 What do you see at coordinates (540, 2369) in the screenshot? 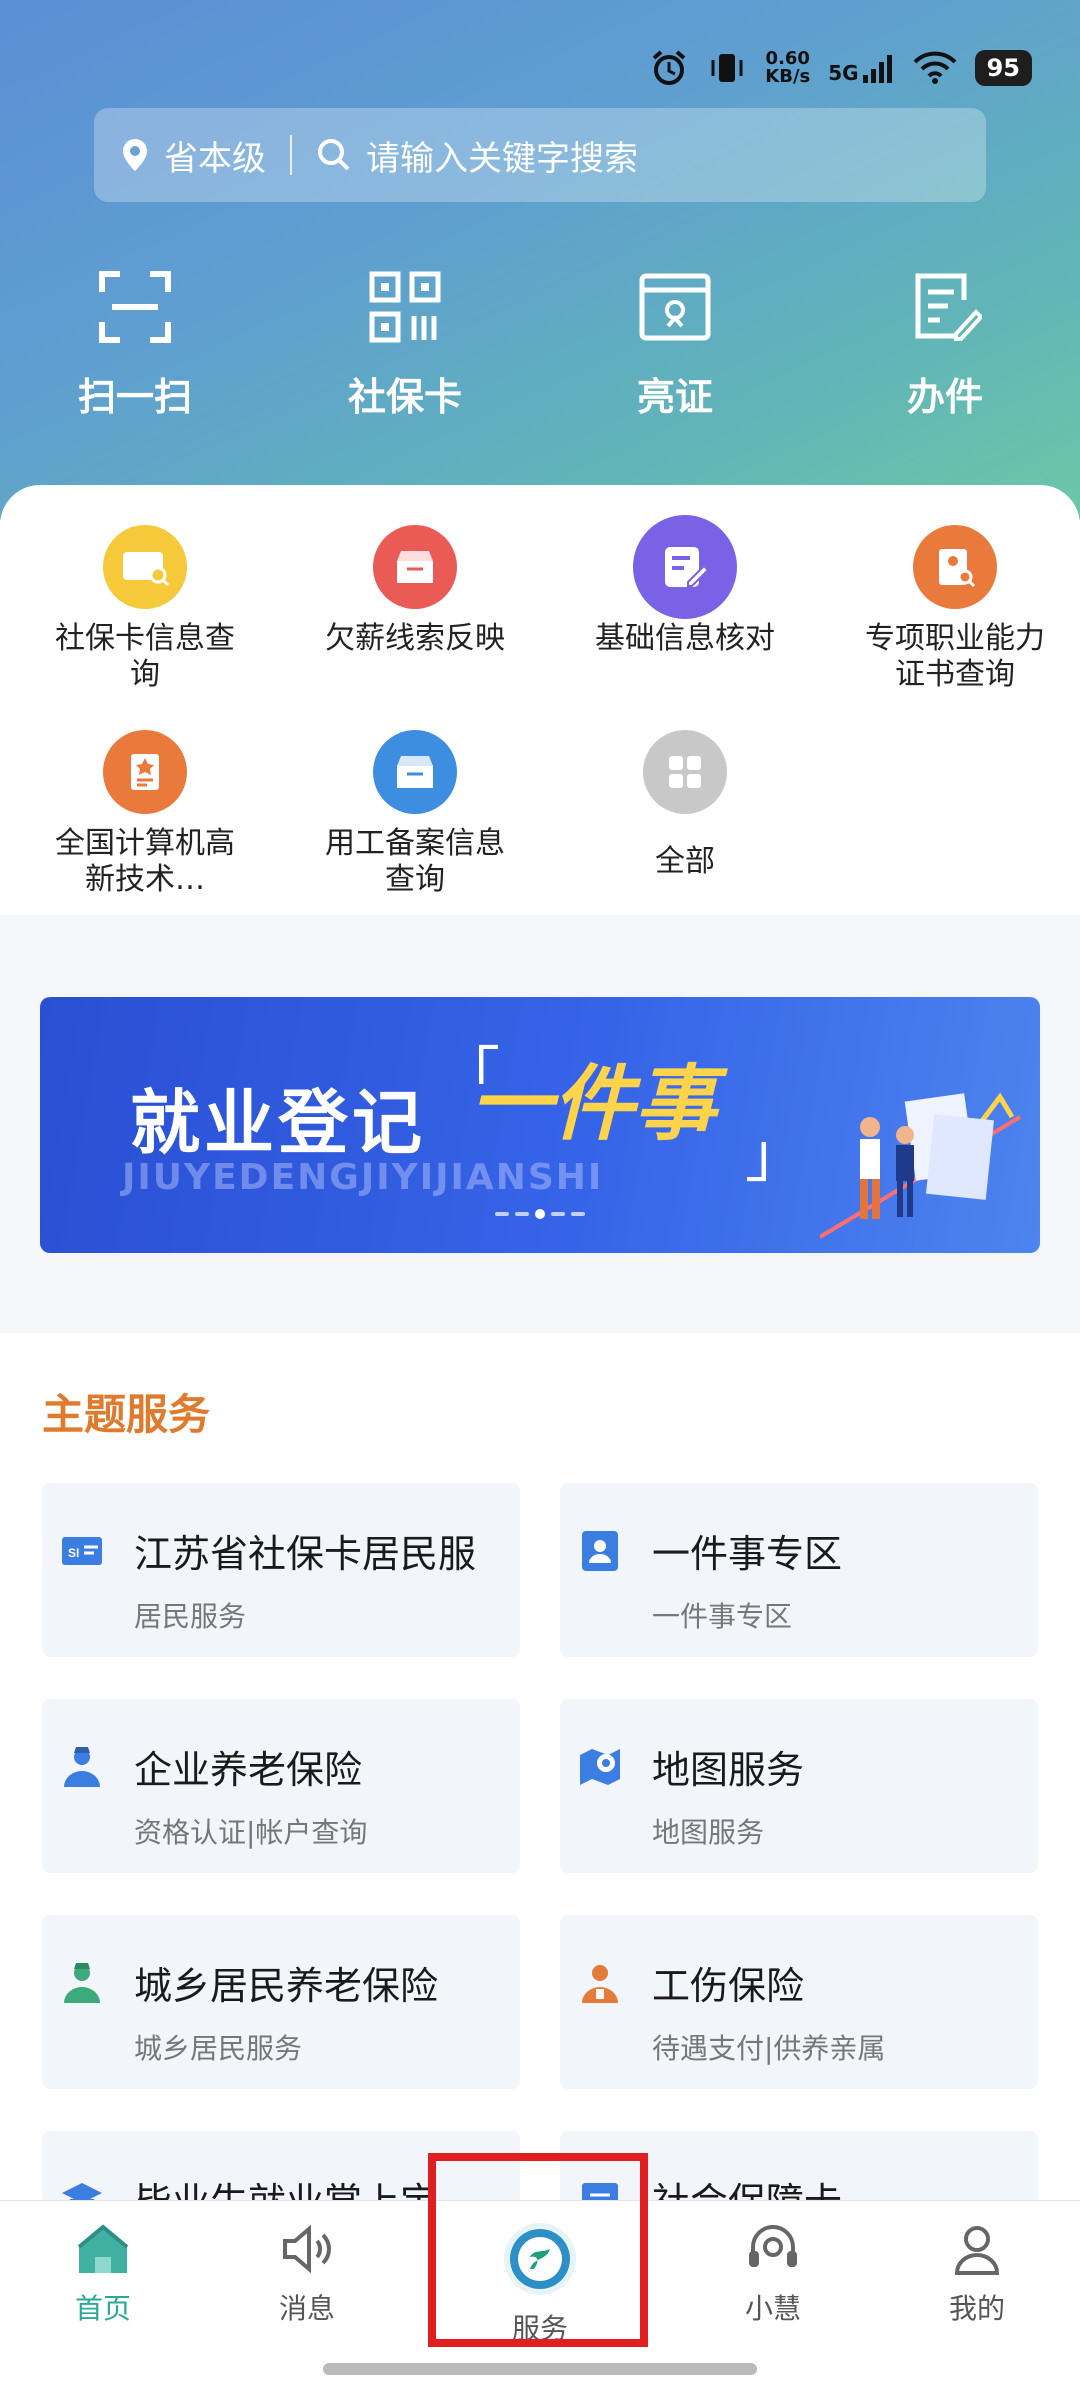
I see `home-indicator` at bounding box center [540, 2369].